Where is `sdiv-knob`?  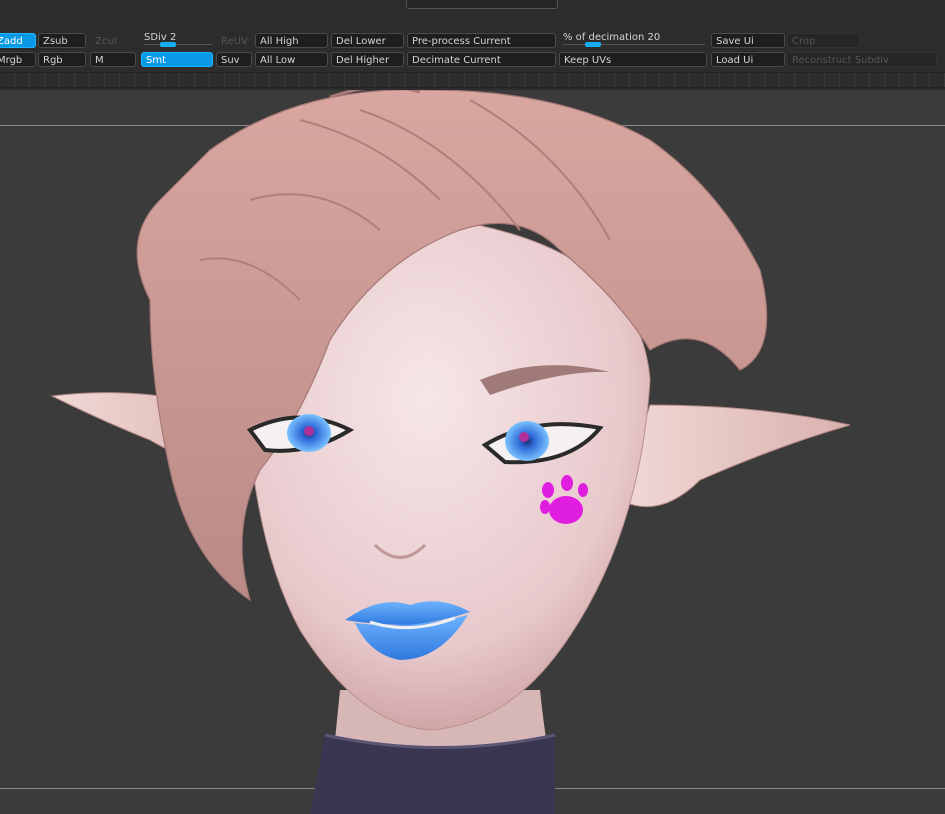 sdiv-knob is located at coordinates (168, 44).